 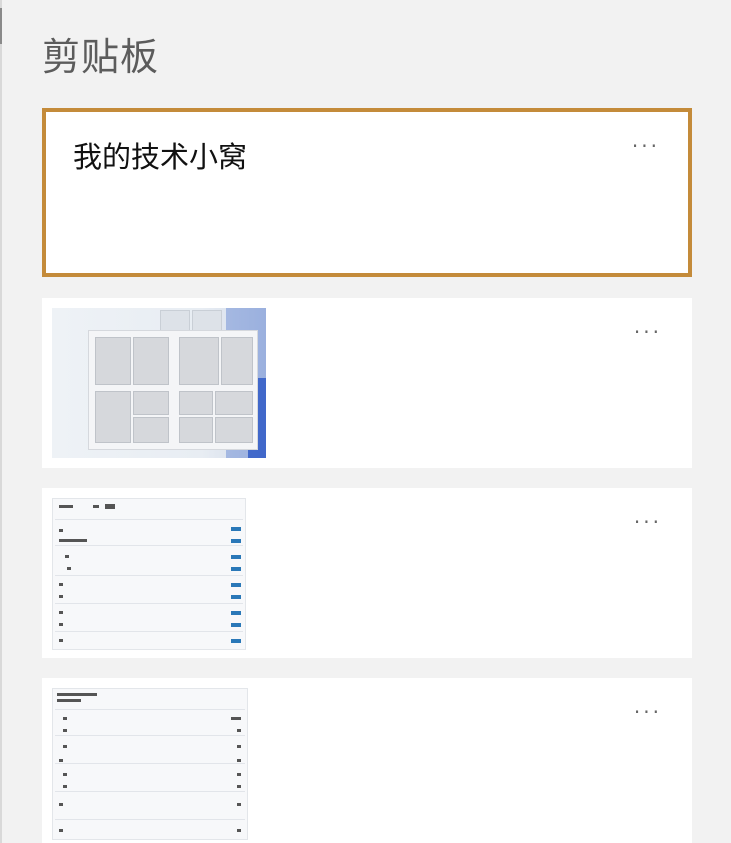 I want to click on snap-layout-grid, so click(x=173, y=390).